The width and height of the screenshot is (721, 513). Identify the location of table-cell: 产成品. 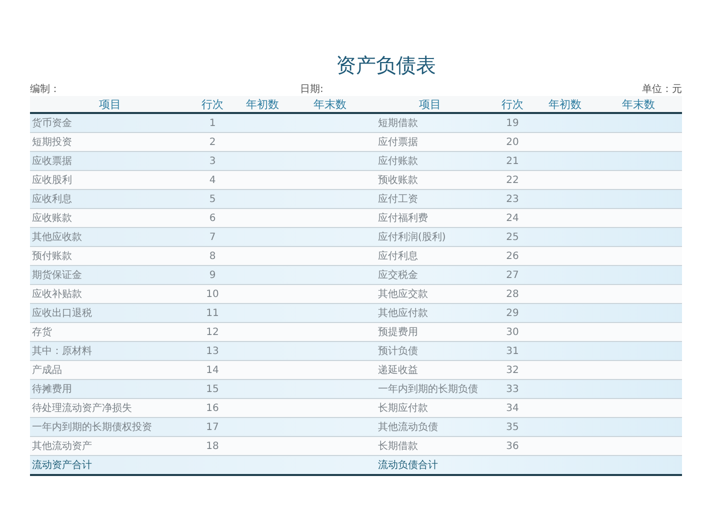
(47, 370).